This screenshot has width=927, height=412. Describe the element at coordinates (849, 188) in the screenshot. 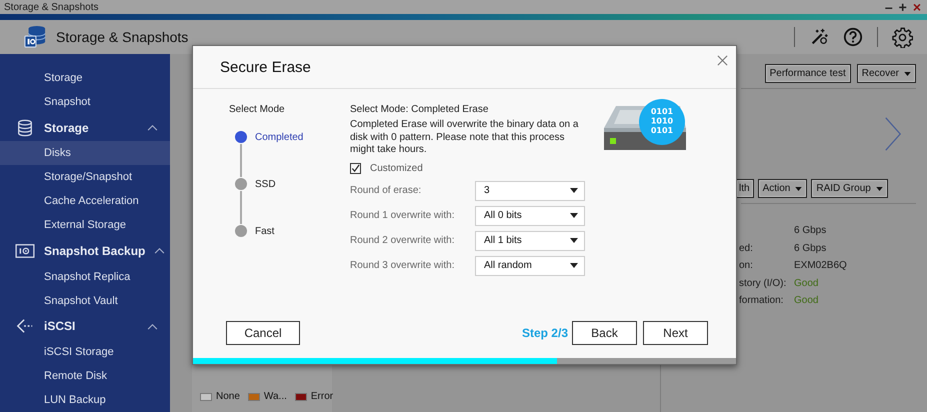

I see `dropdown-button: RAID Group` at that location.